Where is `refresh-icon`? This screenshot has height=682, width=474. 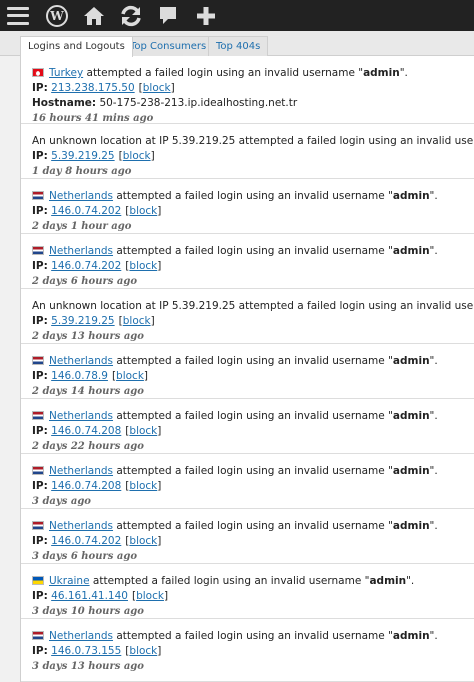
refresh-icon is located at coordinates (131, 15).